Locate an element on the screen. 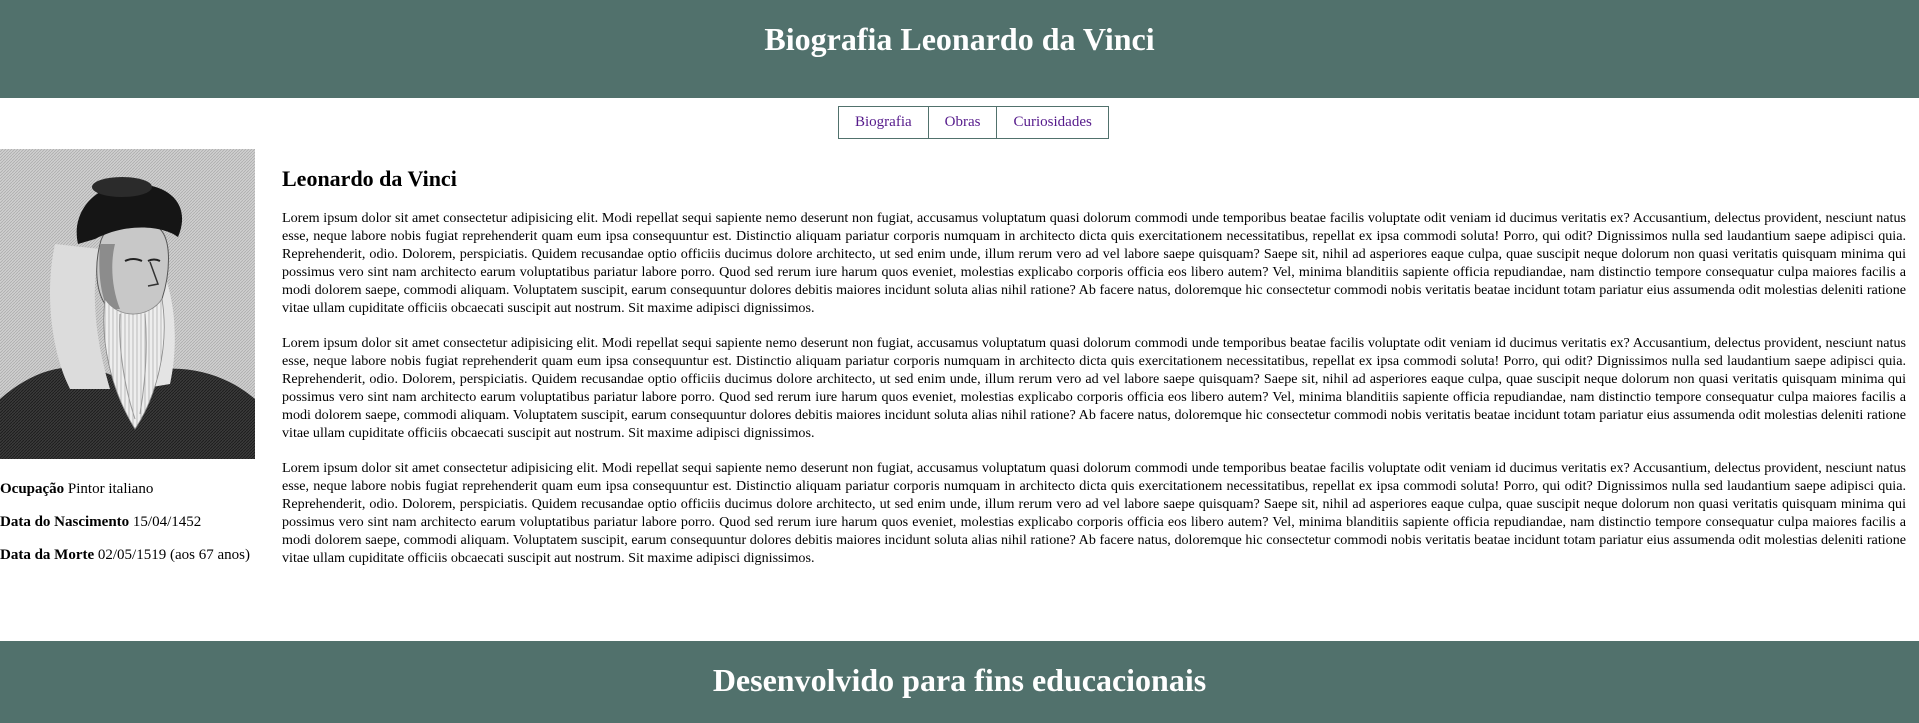 Image resolution: width=1919 pixels, height=723 pixels. nav-link-obras: Obras is located at coordinates (962, 122).